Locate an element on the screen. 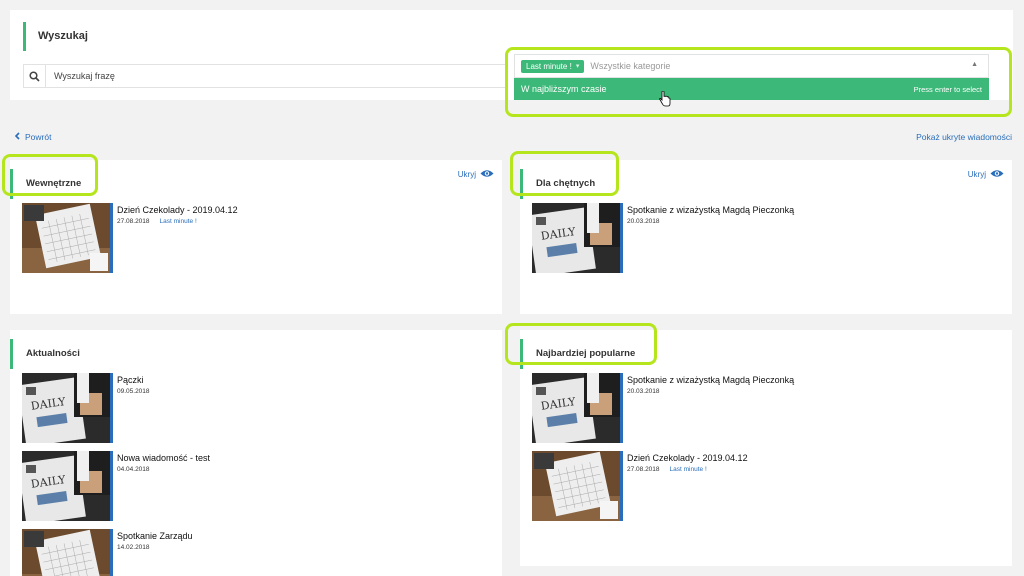 This screenshot has width=1024, height=576. search-input: Wyszukaj frazę is located at coordinates (265, 76).